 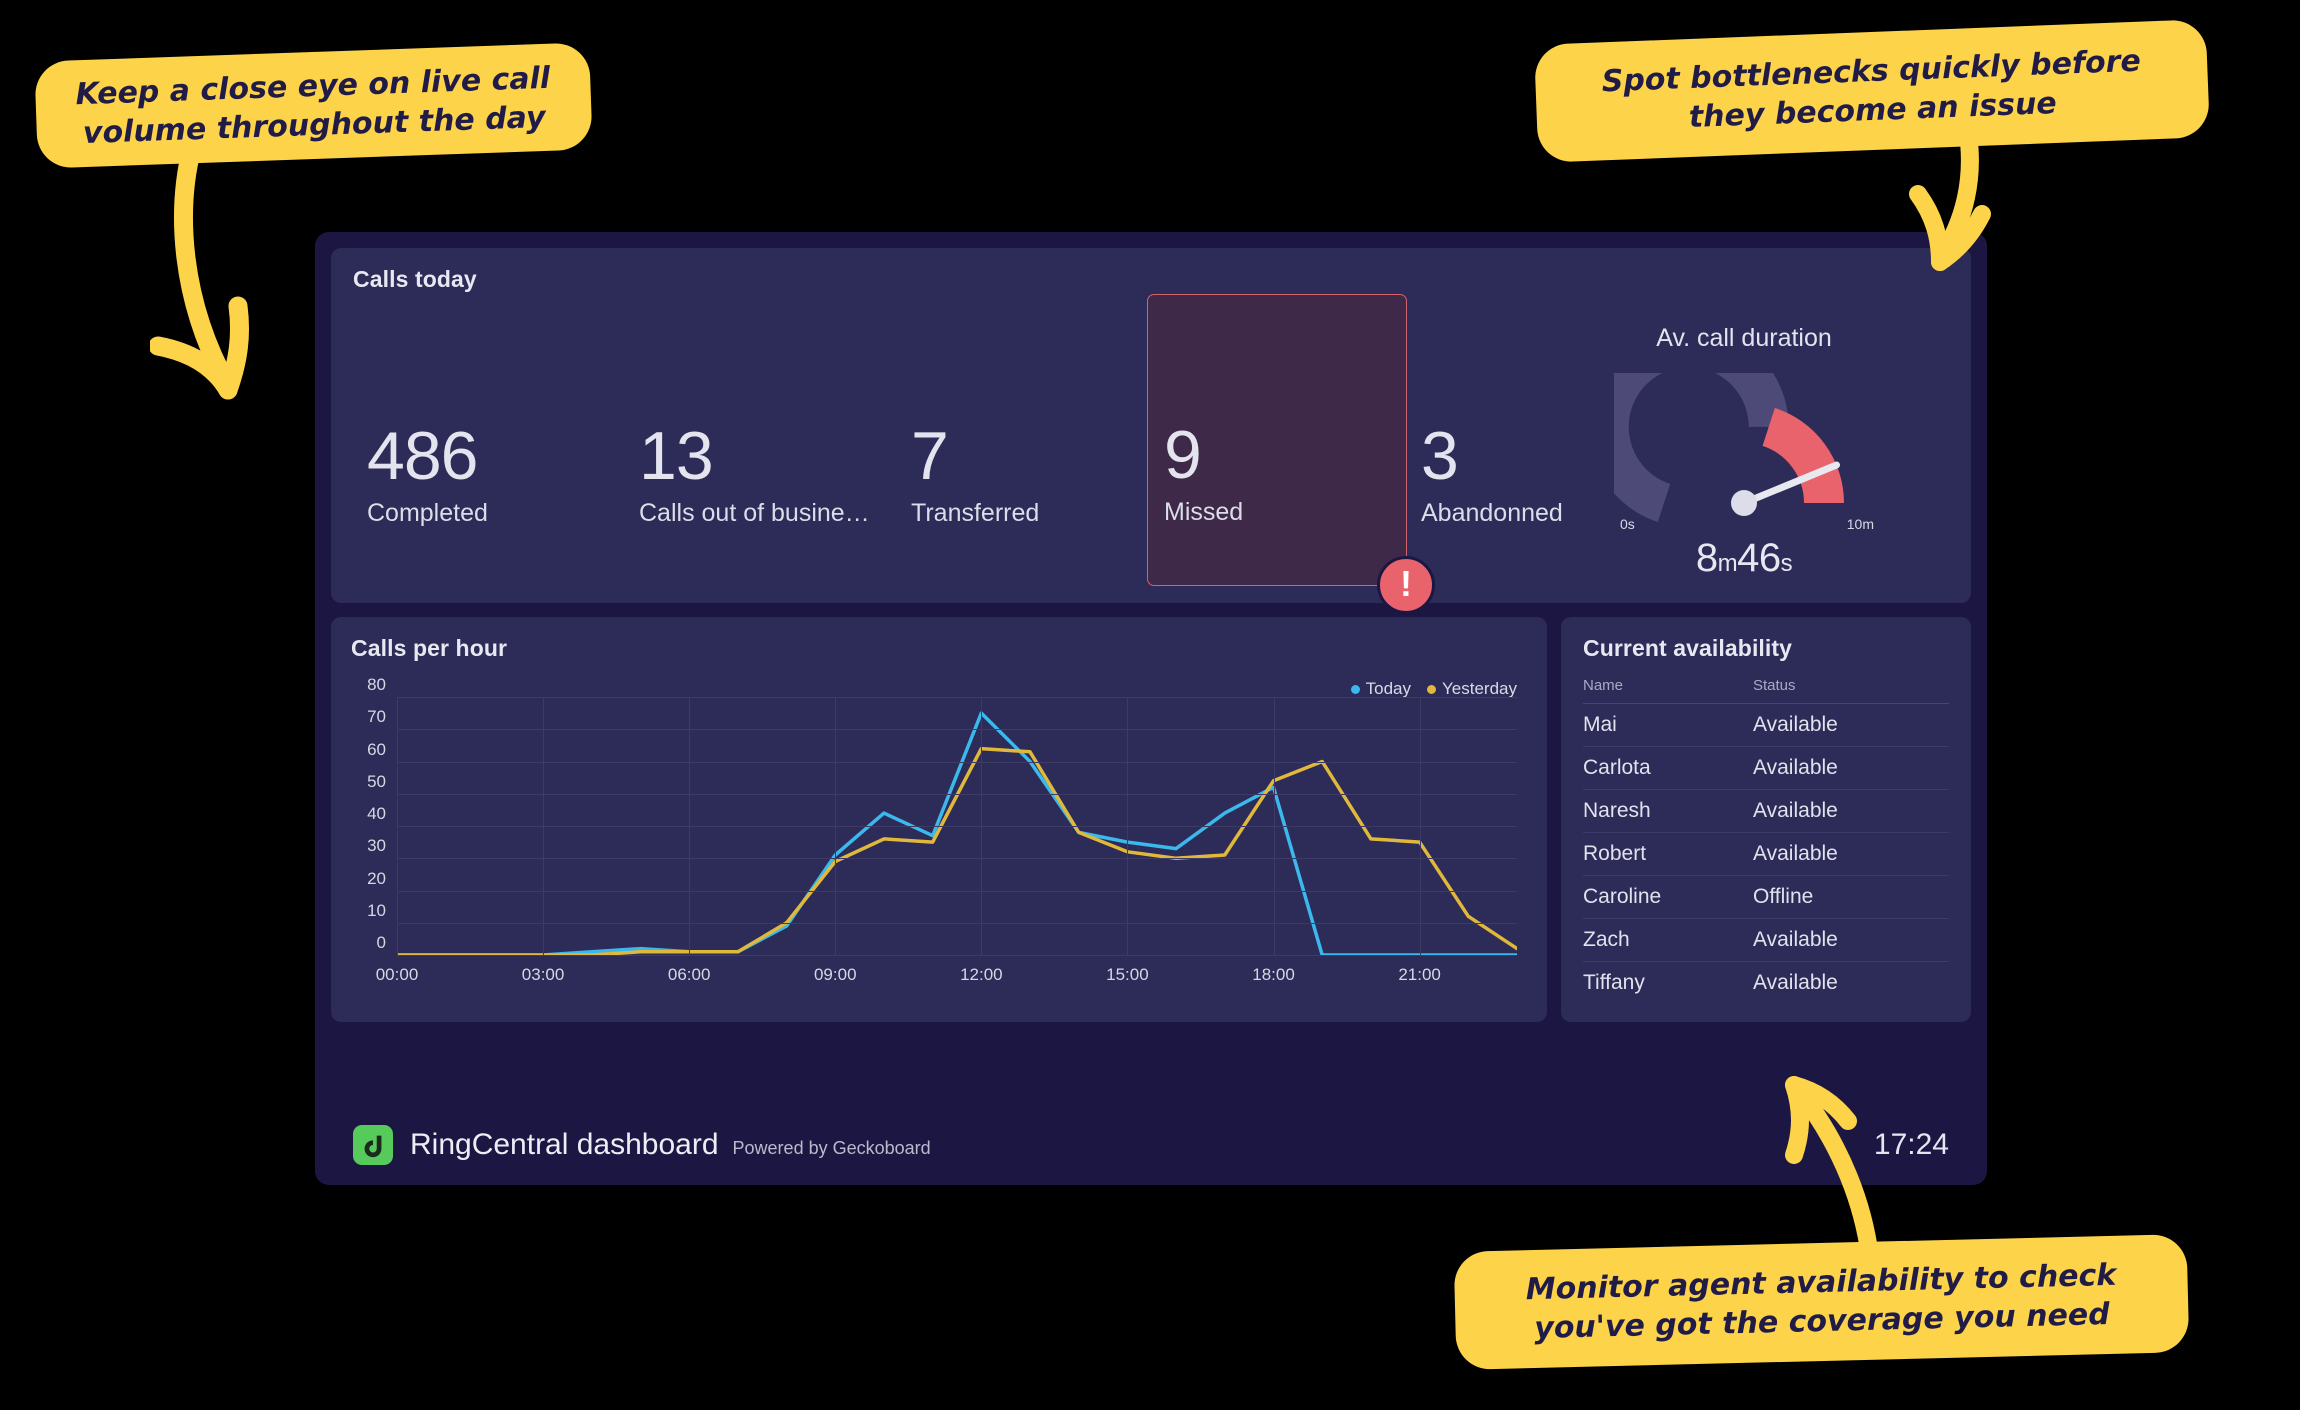 I want to click on availability-agent-name: Zach, so click(x=1606, y=939).